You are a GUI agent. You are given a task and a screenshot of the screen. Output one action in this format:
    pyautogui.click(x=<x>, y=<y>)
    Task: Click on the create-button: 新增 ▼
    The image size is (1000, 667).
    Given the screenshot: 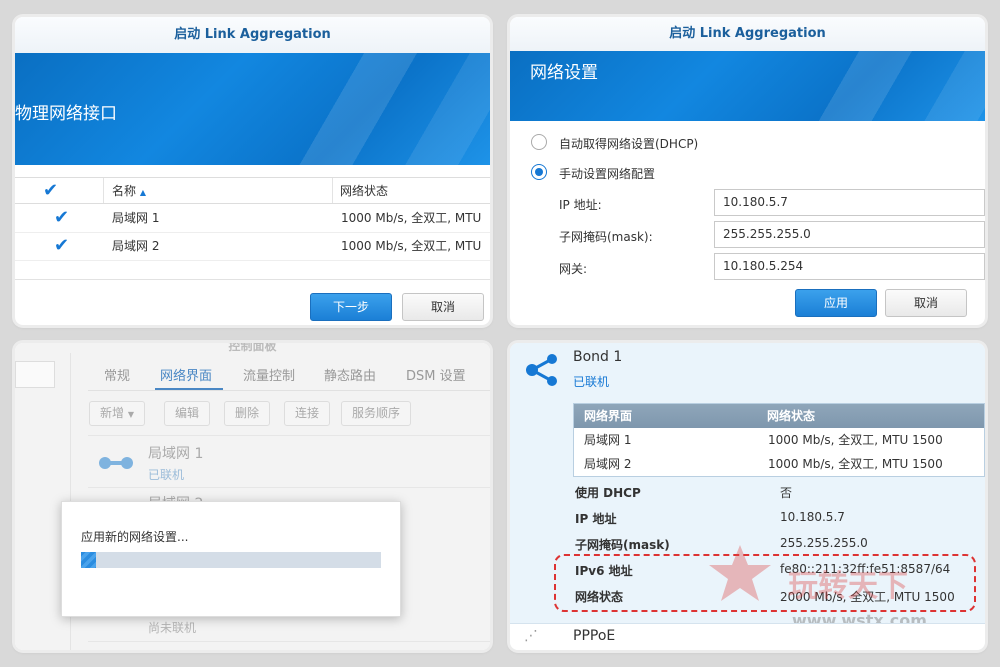 What is the action you would take?
    pyautogui.click(x=117, y=413)
    